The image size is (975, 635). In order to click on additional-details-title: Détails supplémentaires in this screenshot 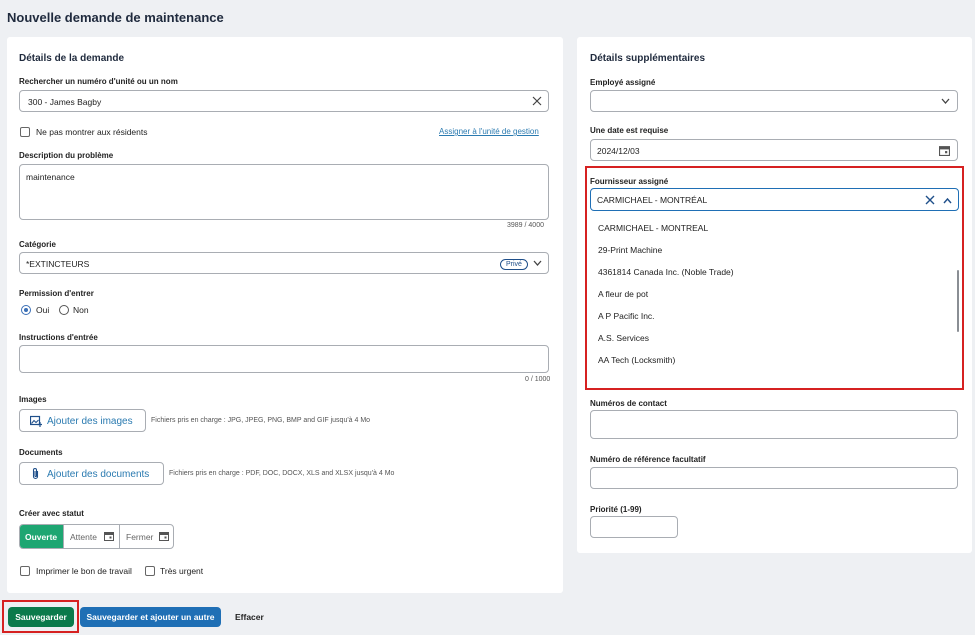, I will do `click(648, 58)`.